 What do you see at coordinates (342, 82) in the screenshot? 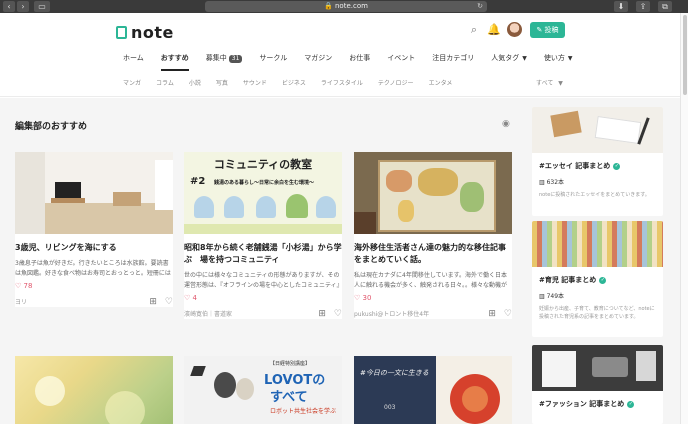
I see `category-item: ライフスタイル` at bounding box center [342, 82].